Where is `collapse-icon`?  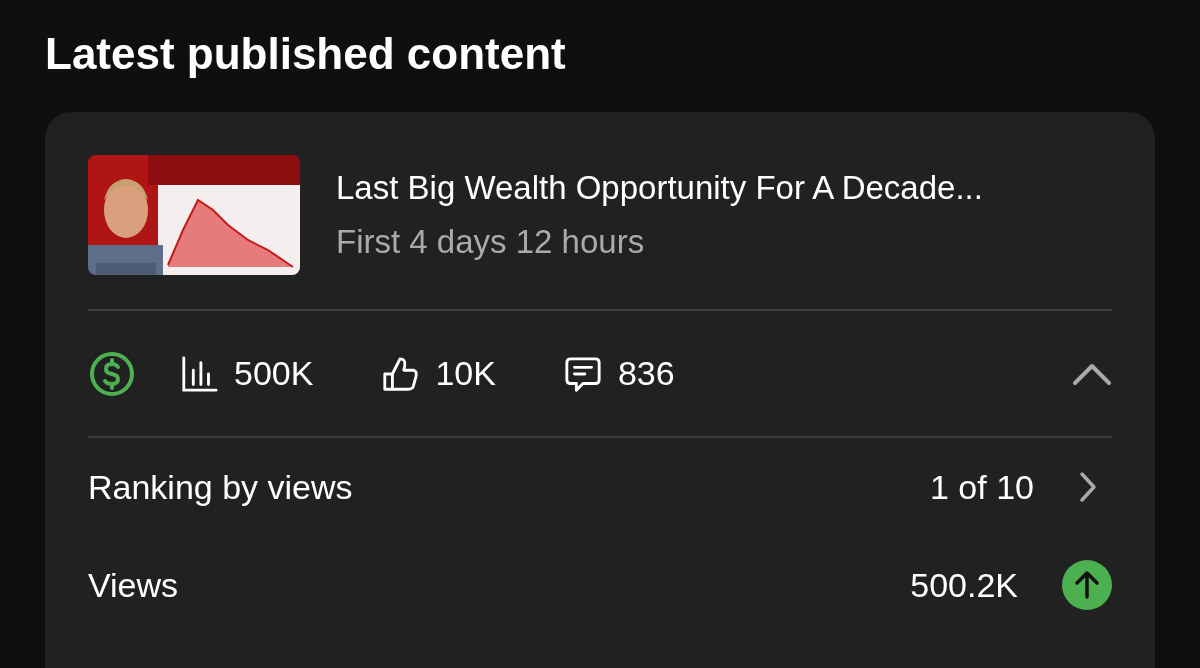 collapse-icon is located at coordinates (1092, 373).